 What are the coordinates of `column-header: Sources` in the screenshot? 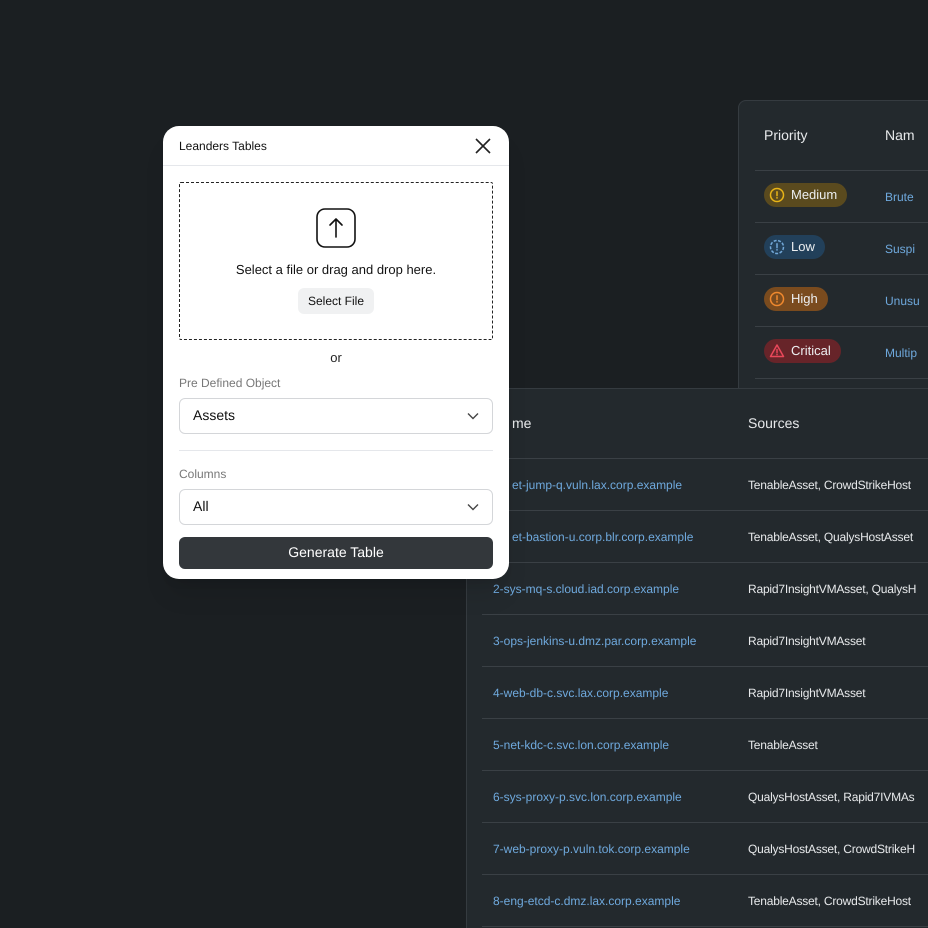 It's located at (774, 423).